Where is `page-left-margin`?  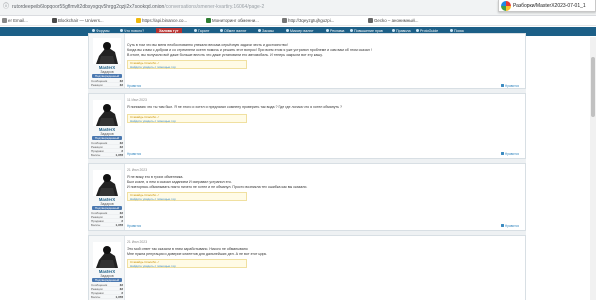 page-left-margin is located at coordinates (44, 168).